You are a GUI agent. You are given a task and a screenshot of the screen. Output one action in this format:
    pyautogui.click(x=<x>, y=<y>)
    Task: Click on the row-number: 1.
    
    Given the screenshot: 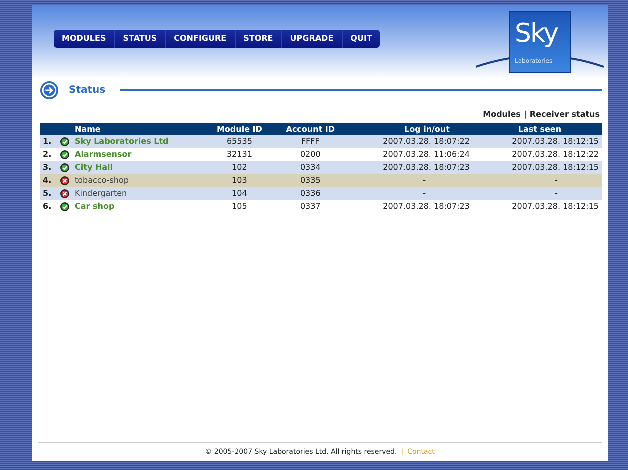 What is the action you would take?
    pyautogui.click(x=50, y=141)
    